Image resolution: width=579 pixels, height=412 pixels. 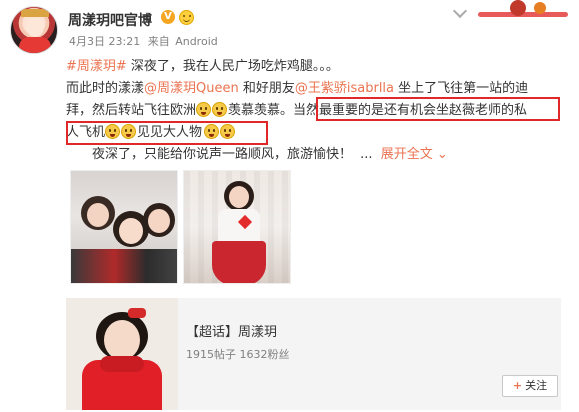 I want to click on username: 周漾玥吧官博, so click(x=110, y=20).